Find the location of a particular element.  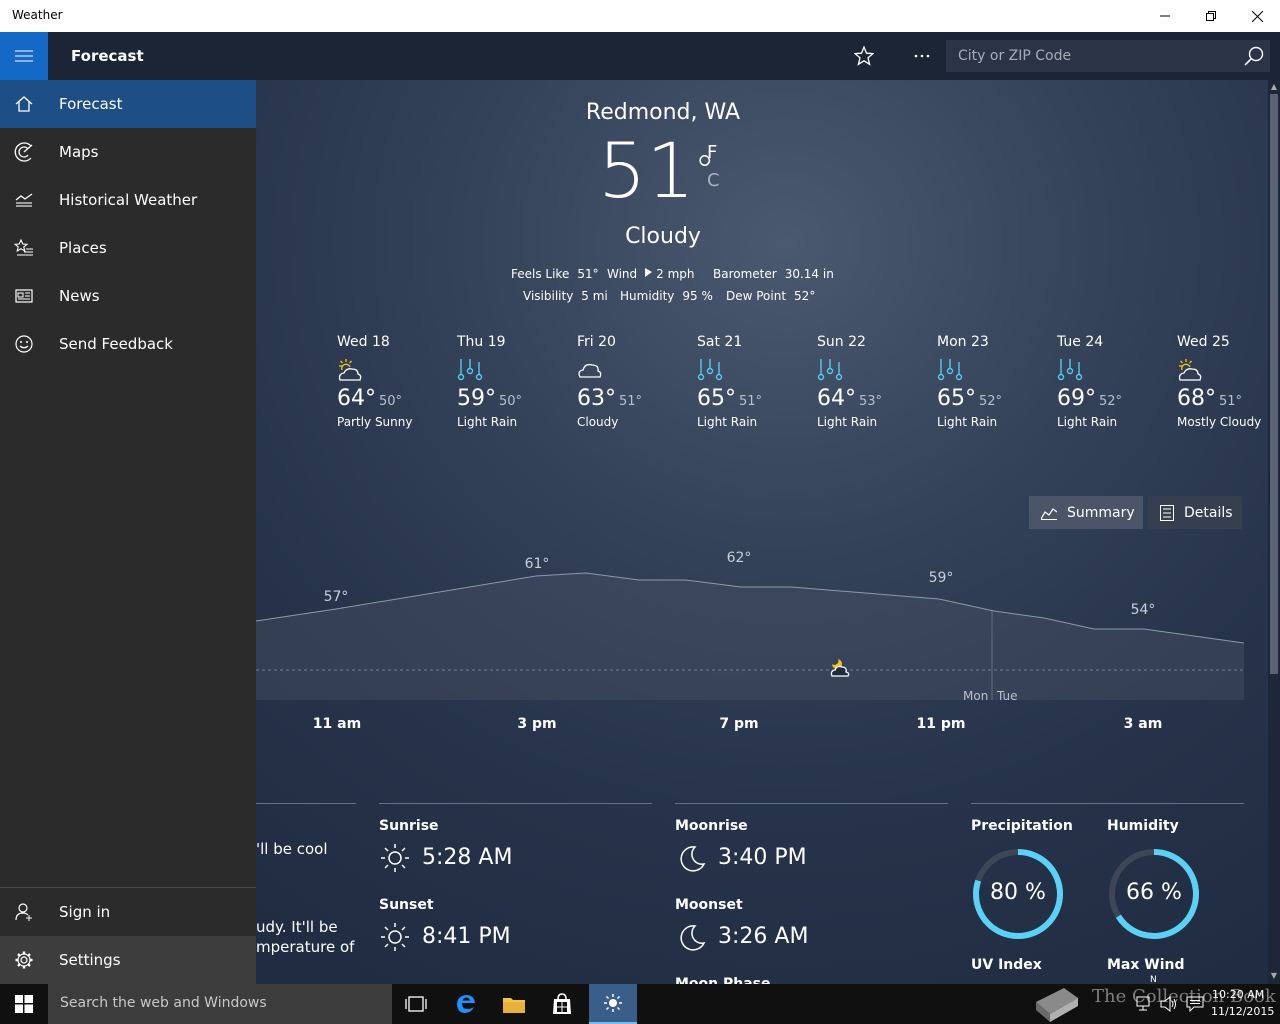

summary-toggle: Summary is located at coordinates (1086, 512).